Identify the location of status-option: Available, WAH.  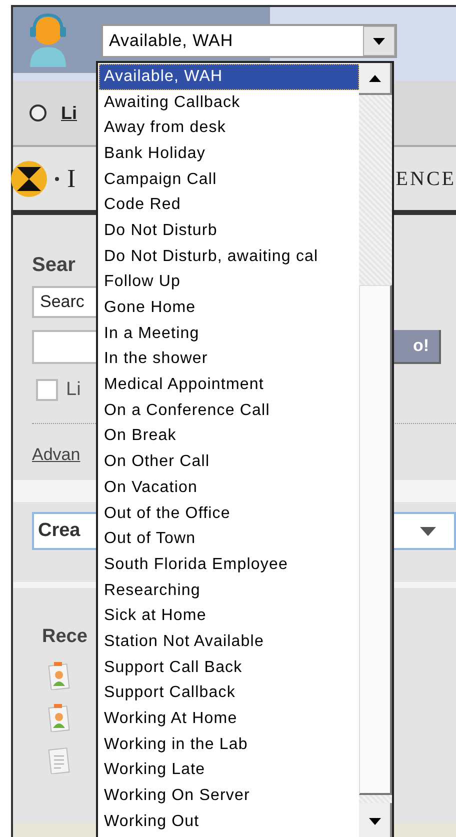
(229, 77).